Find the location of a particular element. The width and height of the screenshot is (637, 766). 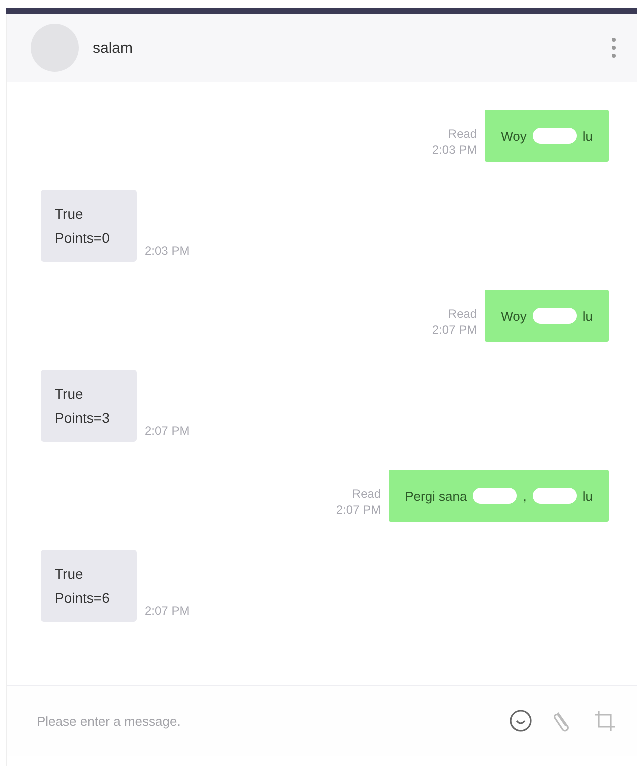

received-message-bubble: True Points=6 is located at coordinates (89, 586).